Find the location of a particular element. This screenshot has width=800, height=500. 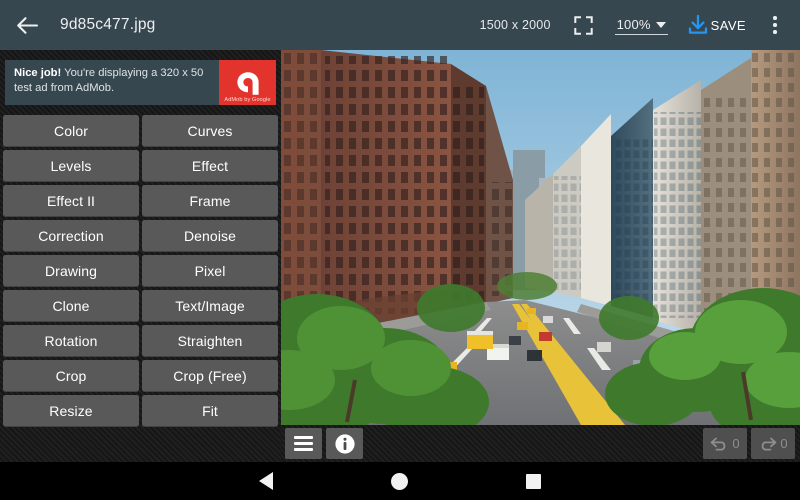

zoom-level-value: 100% is located at coordinates (633, 24).